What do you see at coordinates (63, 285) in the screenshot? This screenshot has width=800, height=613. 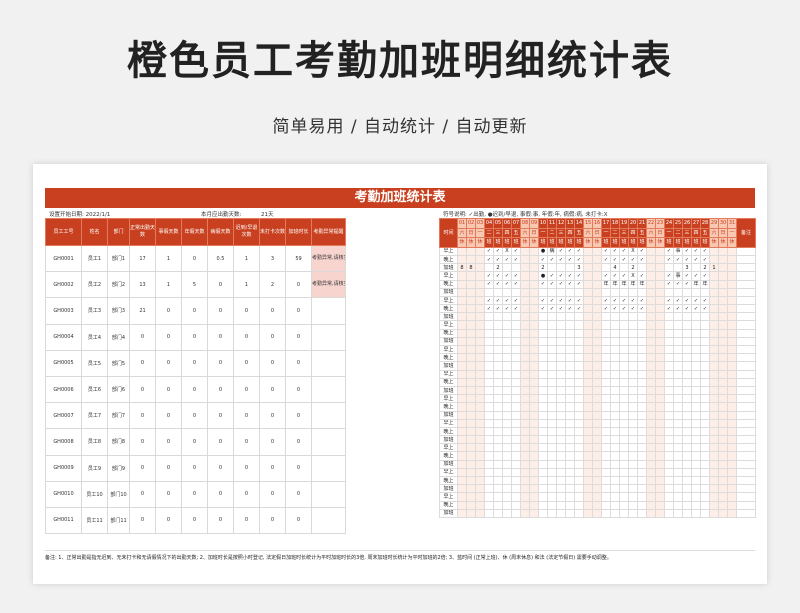 I see `cell-id: GH0002` at bounding box center [63, 285].